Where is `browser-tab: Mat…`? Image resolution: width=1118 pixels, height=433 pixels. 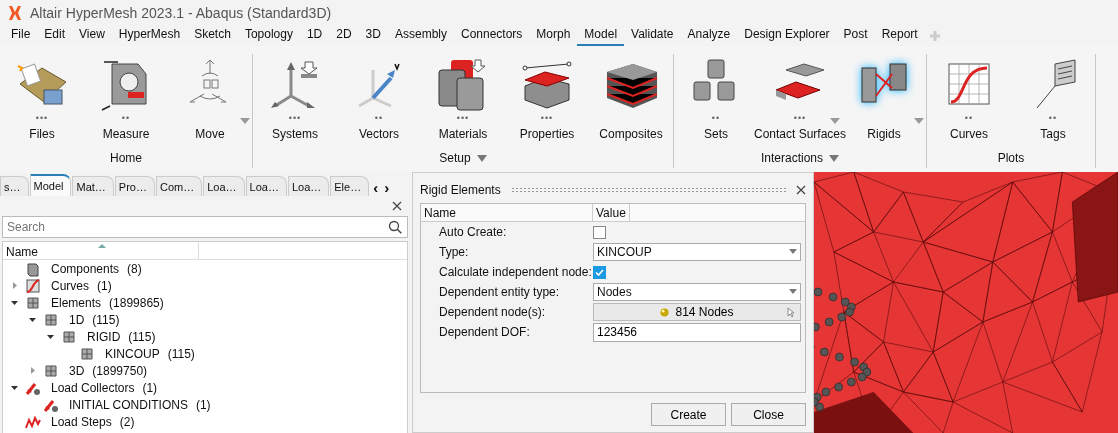 browser-tab: Mat… is located at coordinates (93, 186).